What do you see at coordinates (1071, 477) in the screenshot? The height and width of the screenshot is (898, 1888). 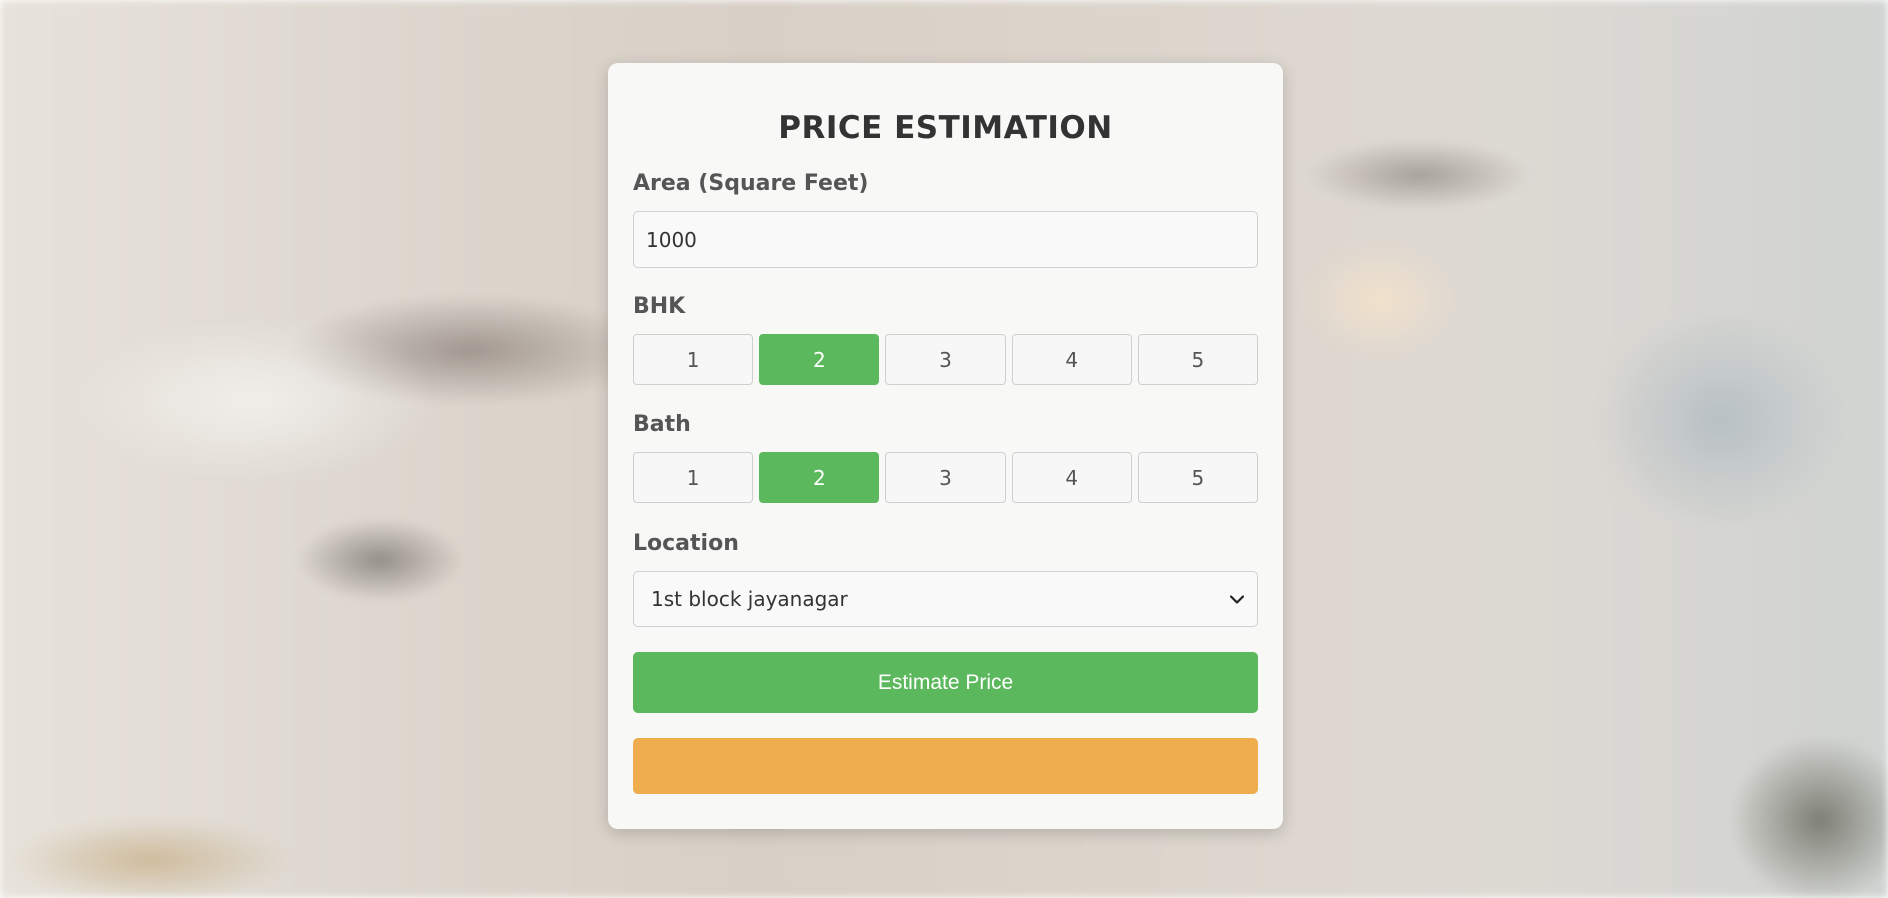 I see `bath-option-4: 4` at bounding box center [1071, 477].